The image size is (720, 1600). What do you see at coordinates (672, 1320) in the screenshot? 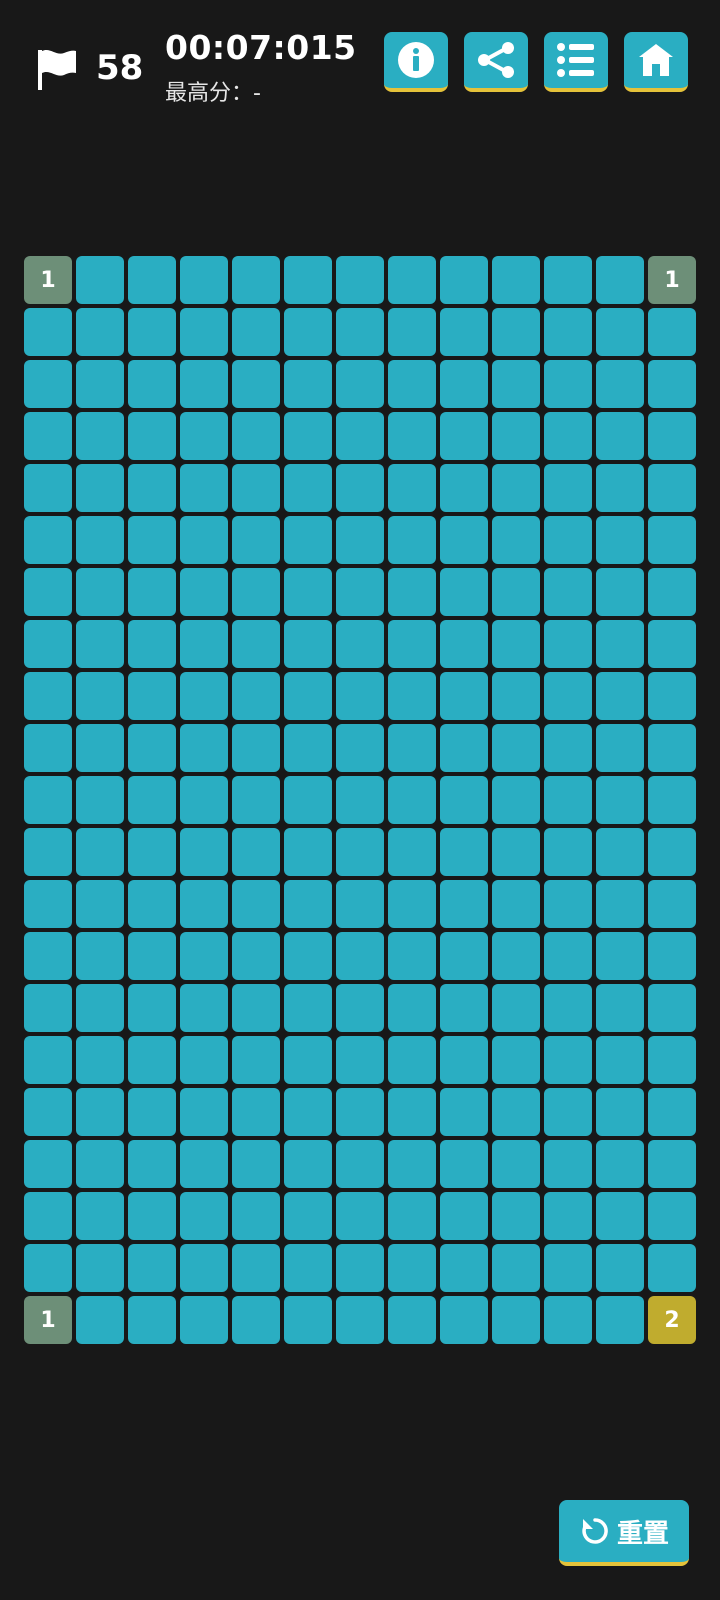
I see `revealed-cell: 2` at bounding box center [672, 1320].